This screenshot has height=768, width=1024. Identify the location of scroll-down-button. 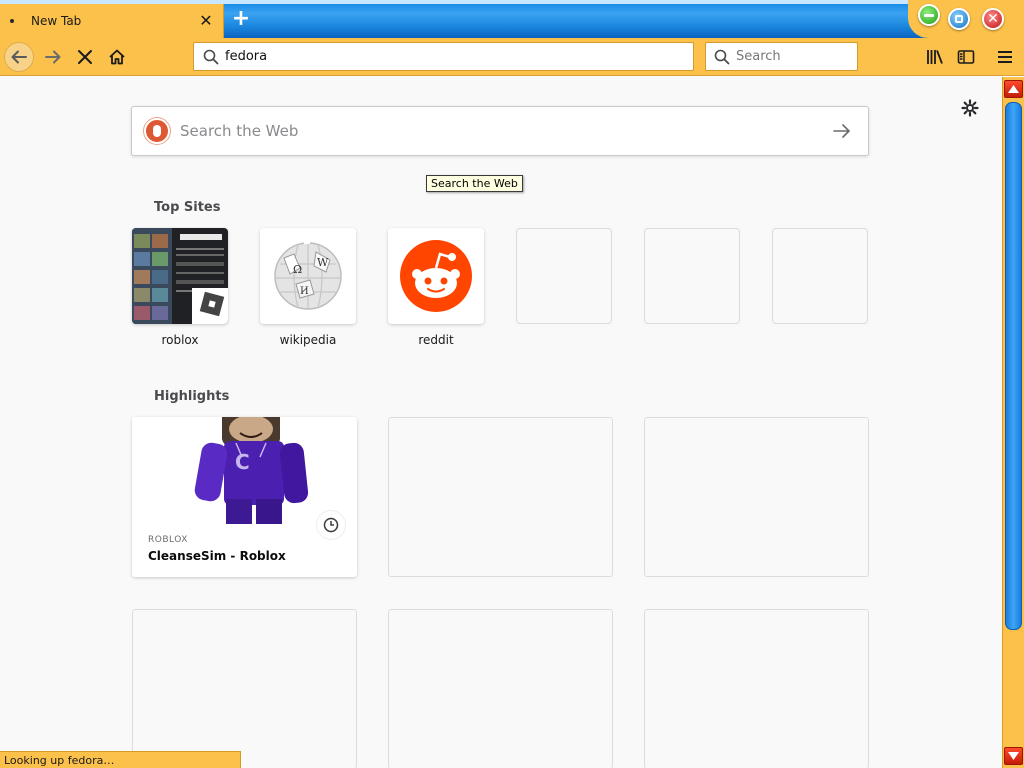
(1013, 756).